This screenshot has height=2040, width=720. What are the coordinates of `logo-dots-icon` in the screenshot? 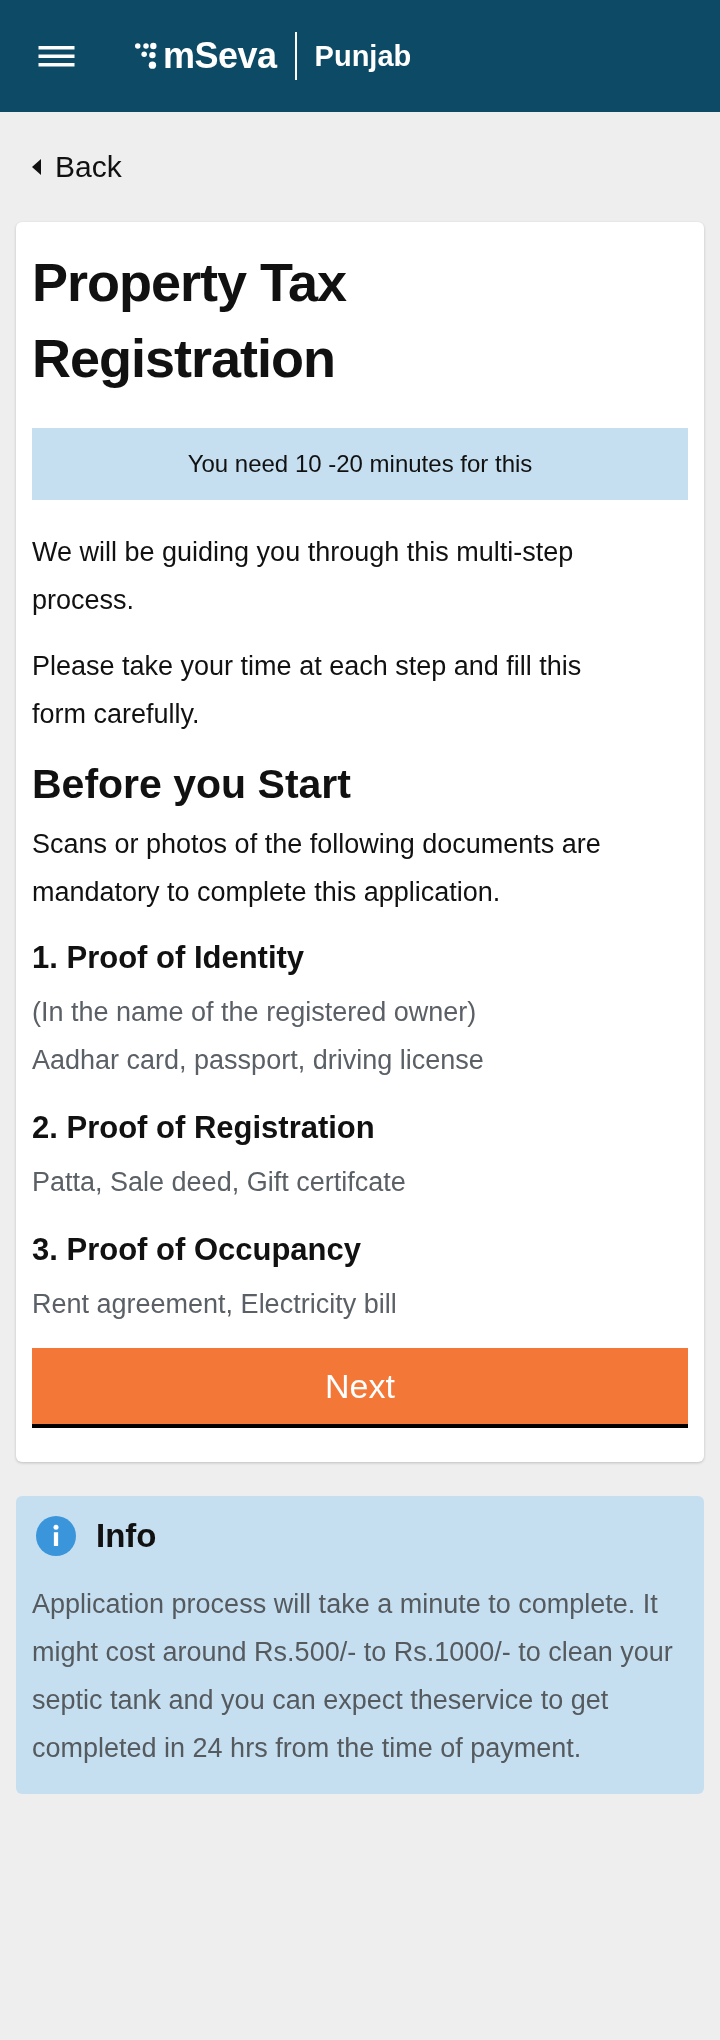 It's located at (146, 56).